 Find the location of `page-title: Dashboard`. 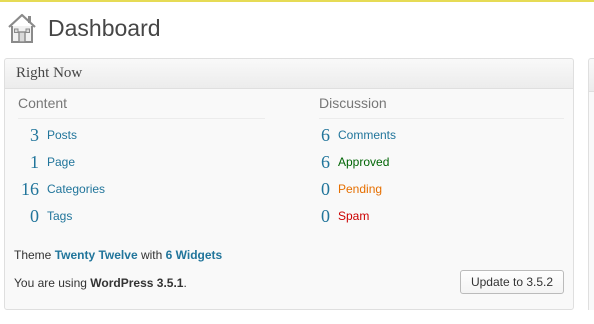

page-title: Dashboard is located at coordinates (104, 27).